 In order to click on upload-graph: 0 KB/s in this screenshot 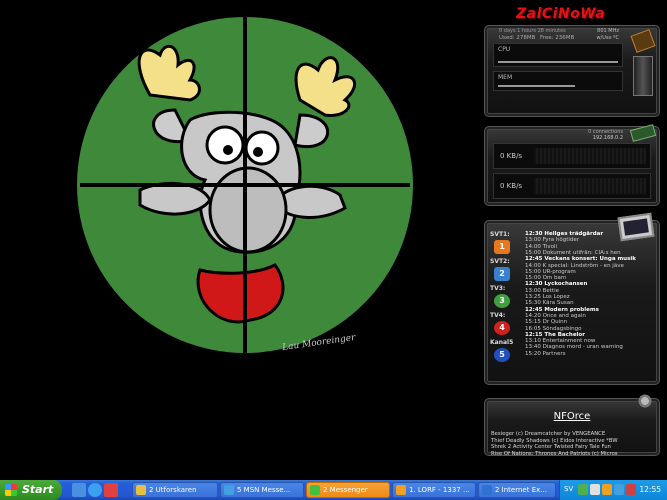, I will do `click(572, 186)`.